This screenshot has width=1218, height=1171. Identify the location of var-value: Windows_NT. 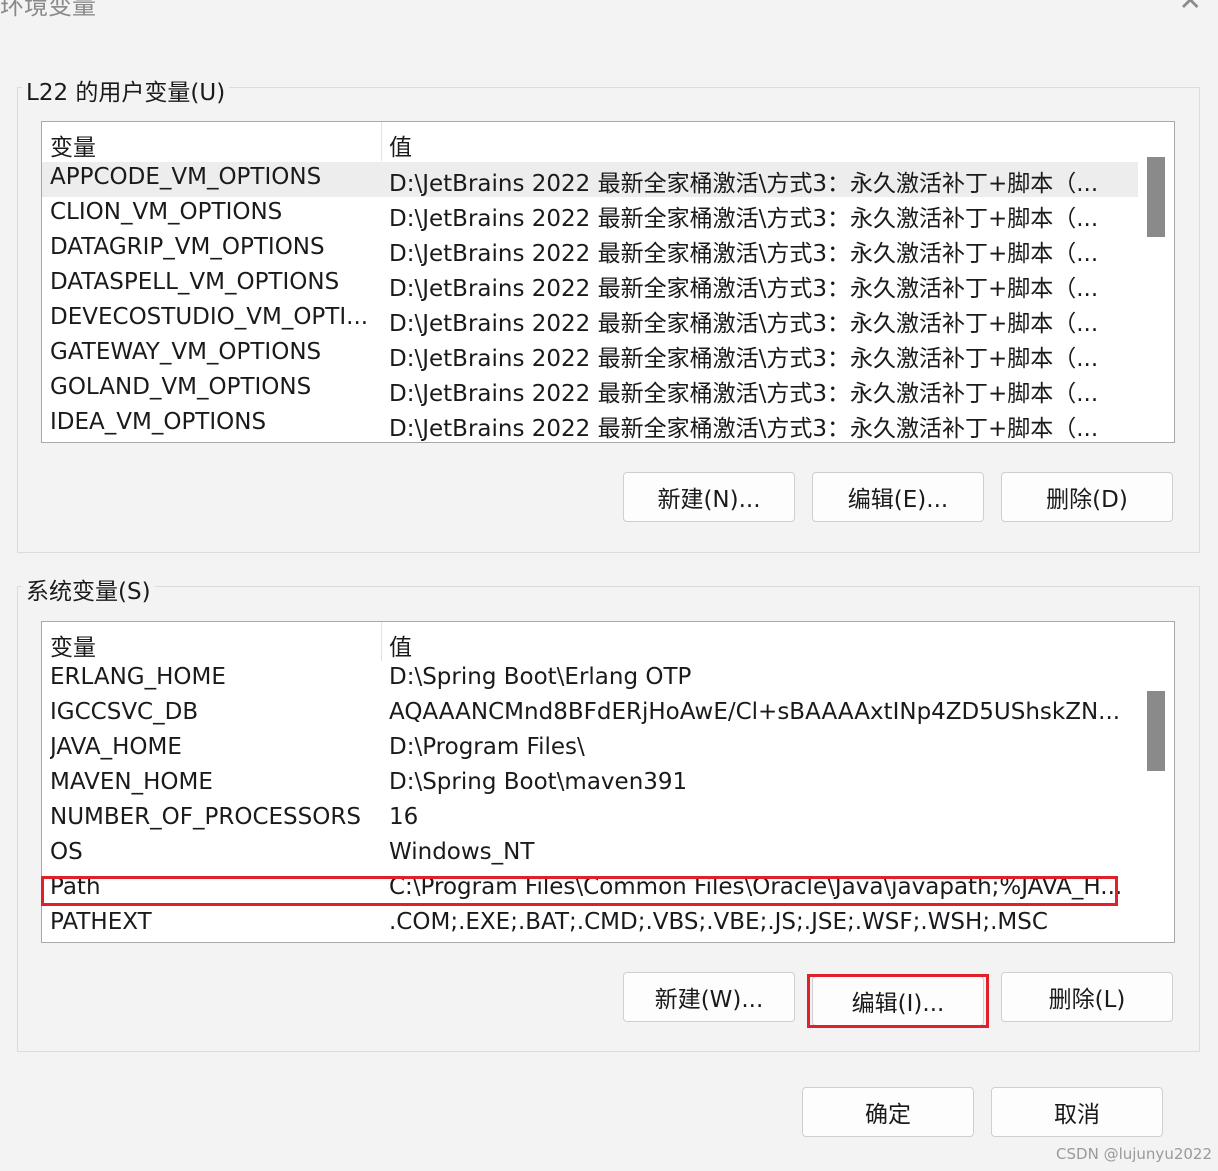
(462, 852).